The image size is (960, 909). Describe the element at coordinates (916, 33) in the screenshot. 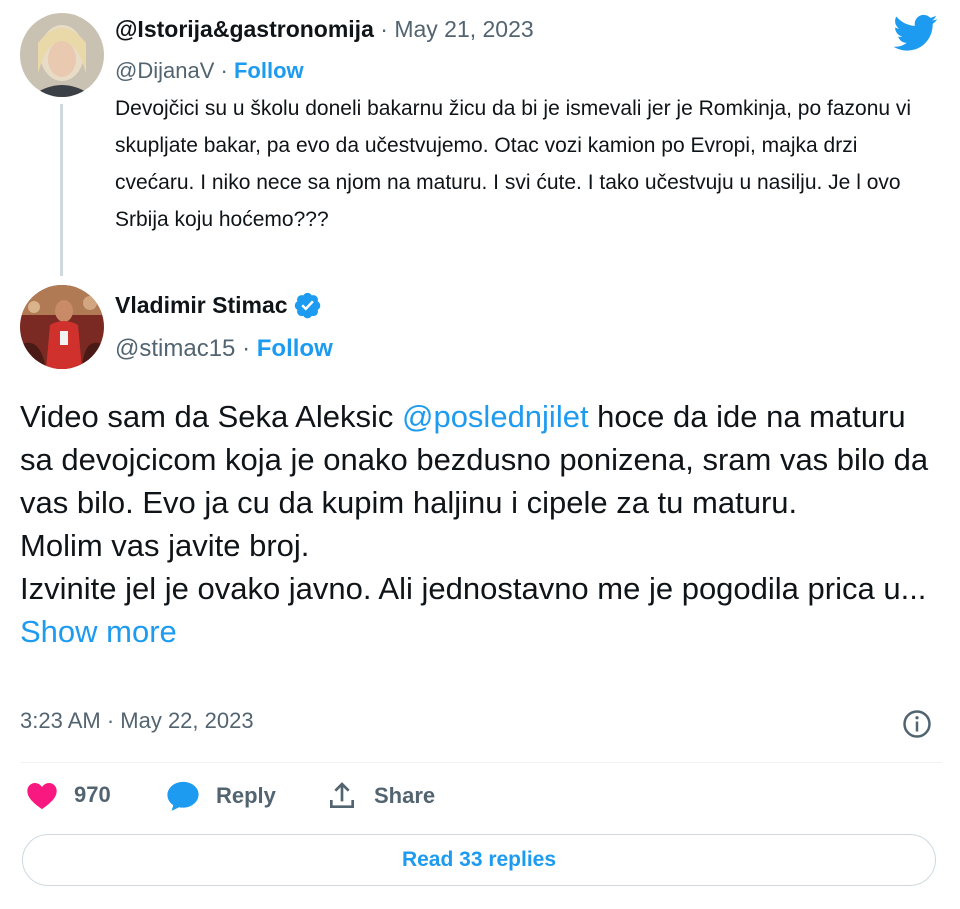

I see `twitter-bird-icon` at that location.